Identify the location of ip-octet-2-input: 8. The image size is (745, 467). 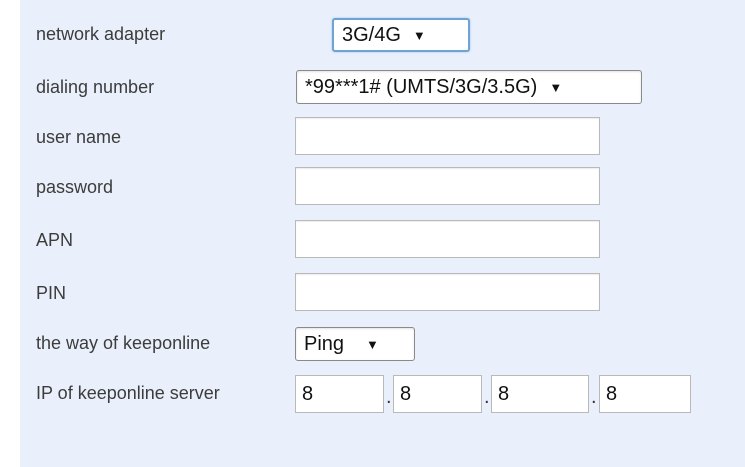
(437, 394).